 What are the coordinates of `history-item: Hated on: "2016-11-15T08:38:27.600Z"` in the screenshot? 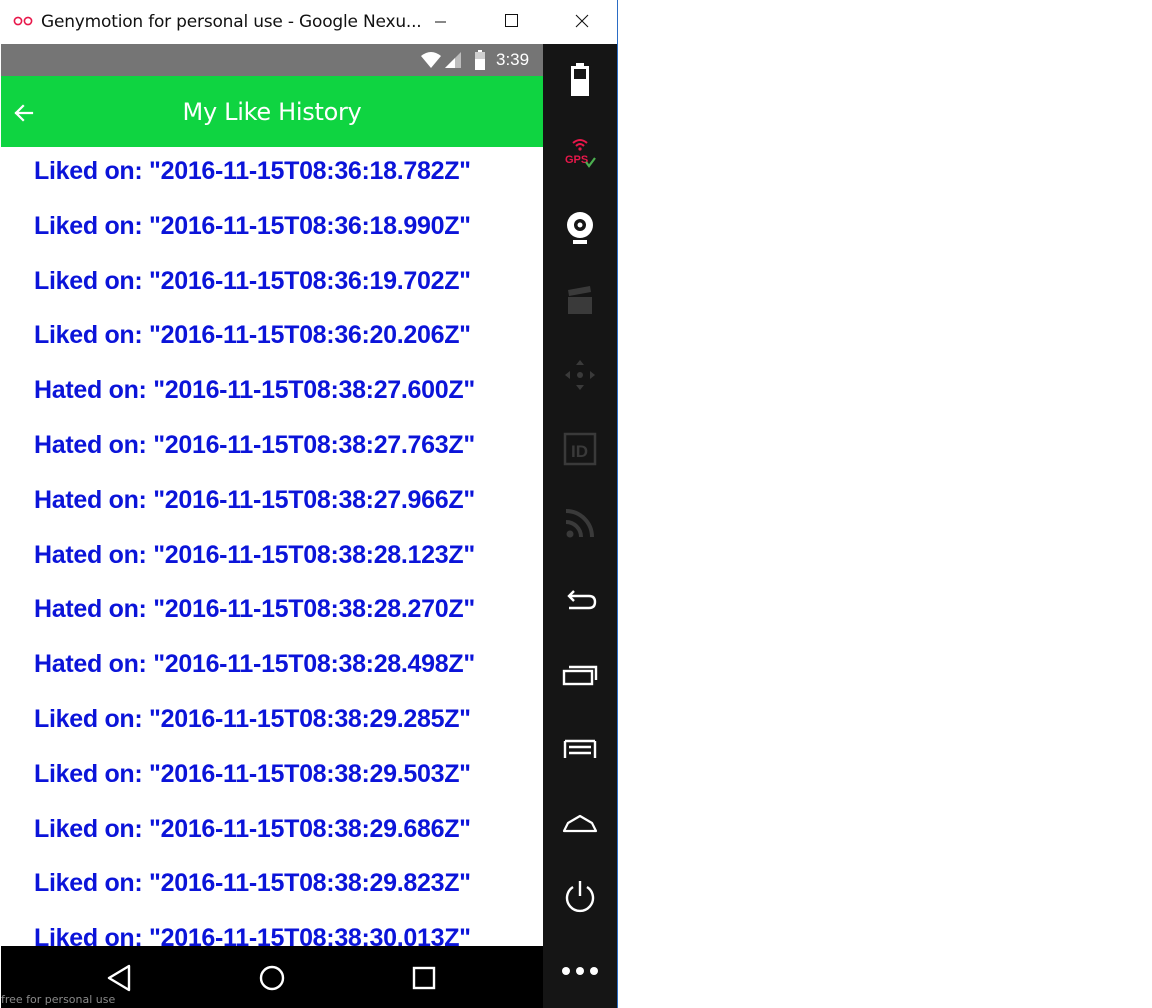 It's located at (272, 393).